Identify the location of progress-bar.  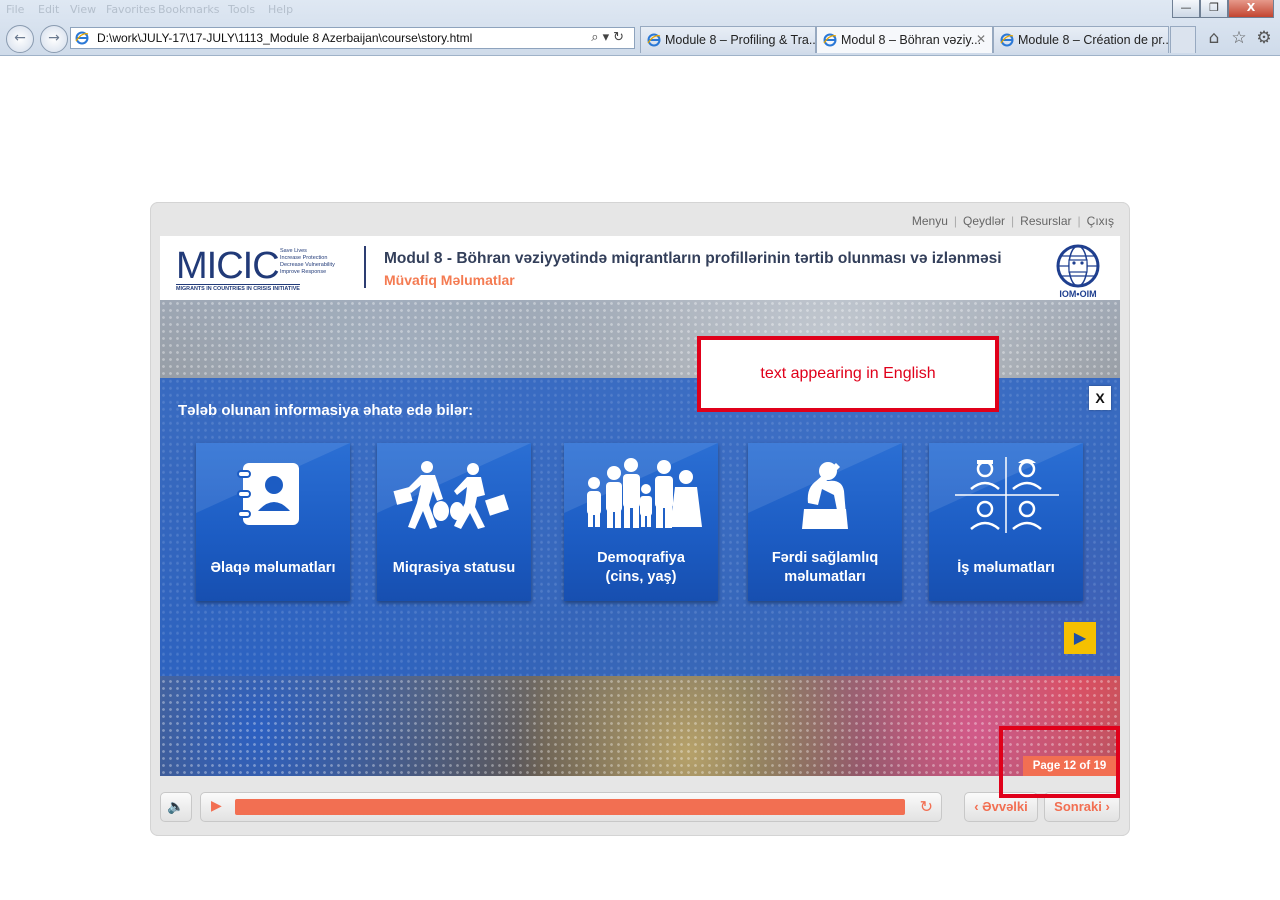
(570, 807).